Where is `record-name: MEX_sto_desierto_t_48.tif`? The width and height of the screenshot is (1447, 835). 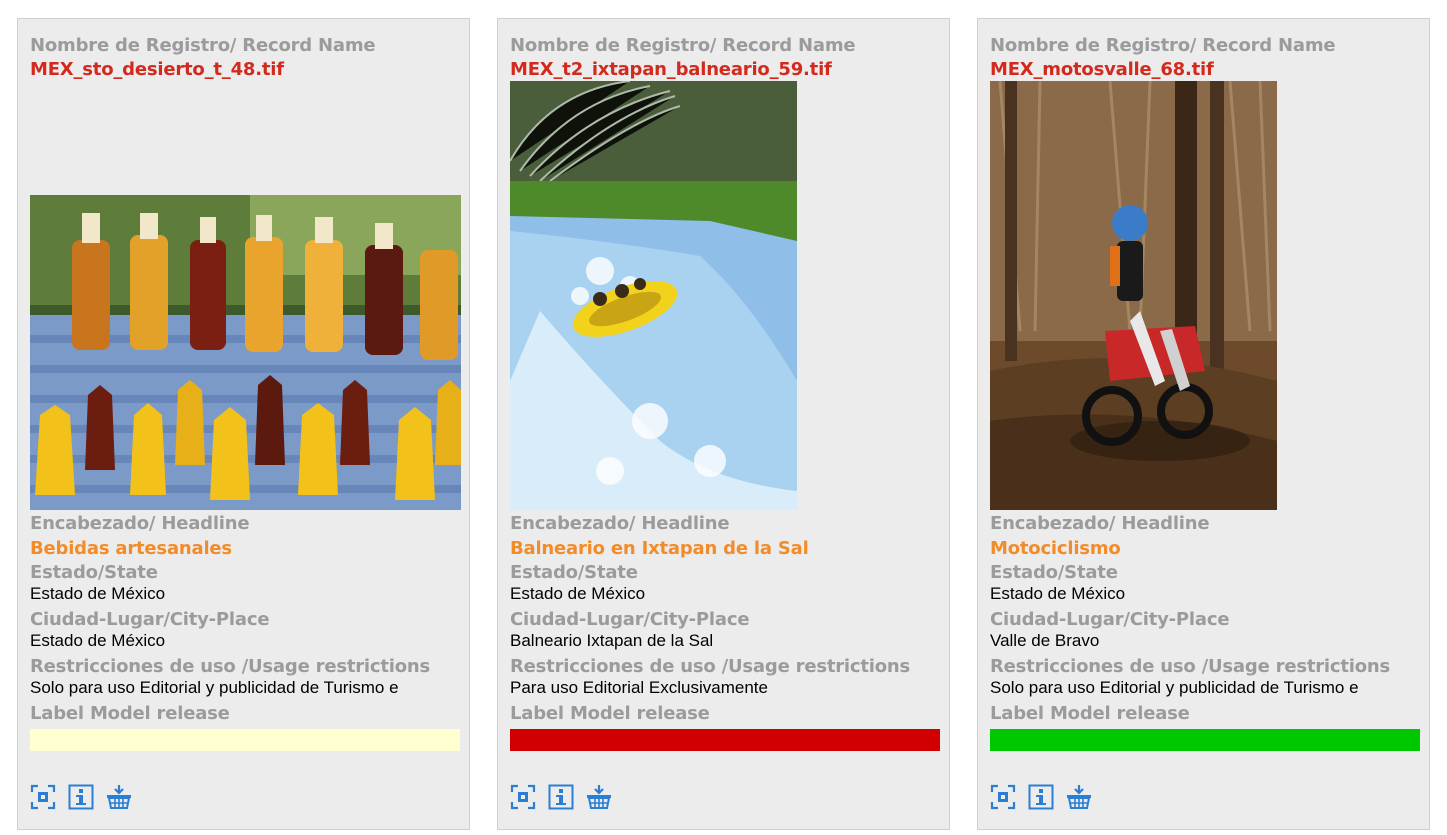
record-name: MEX_sto_desierto_t_48.tif is located at coordinates (157, 69).